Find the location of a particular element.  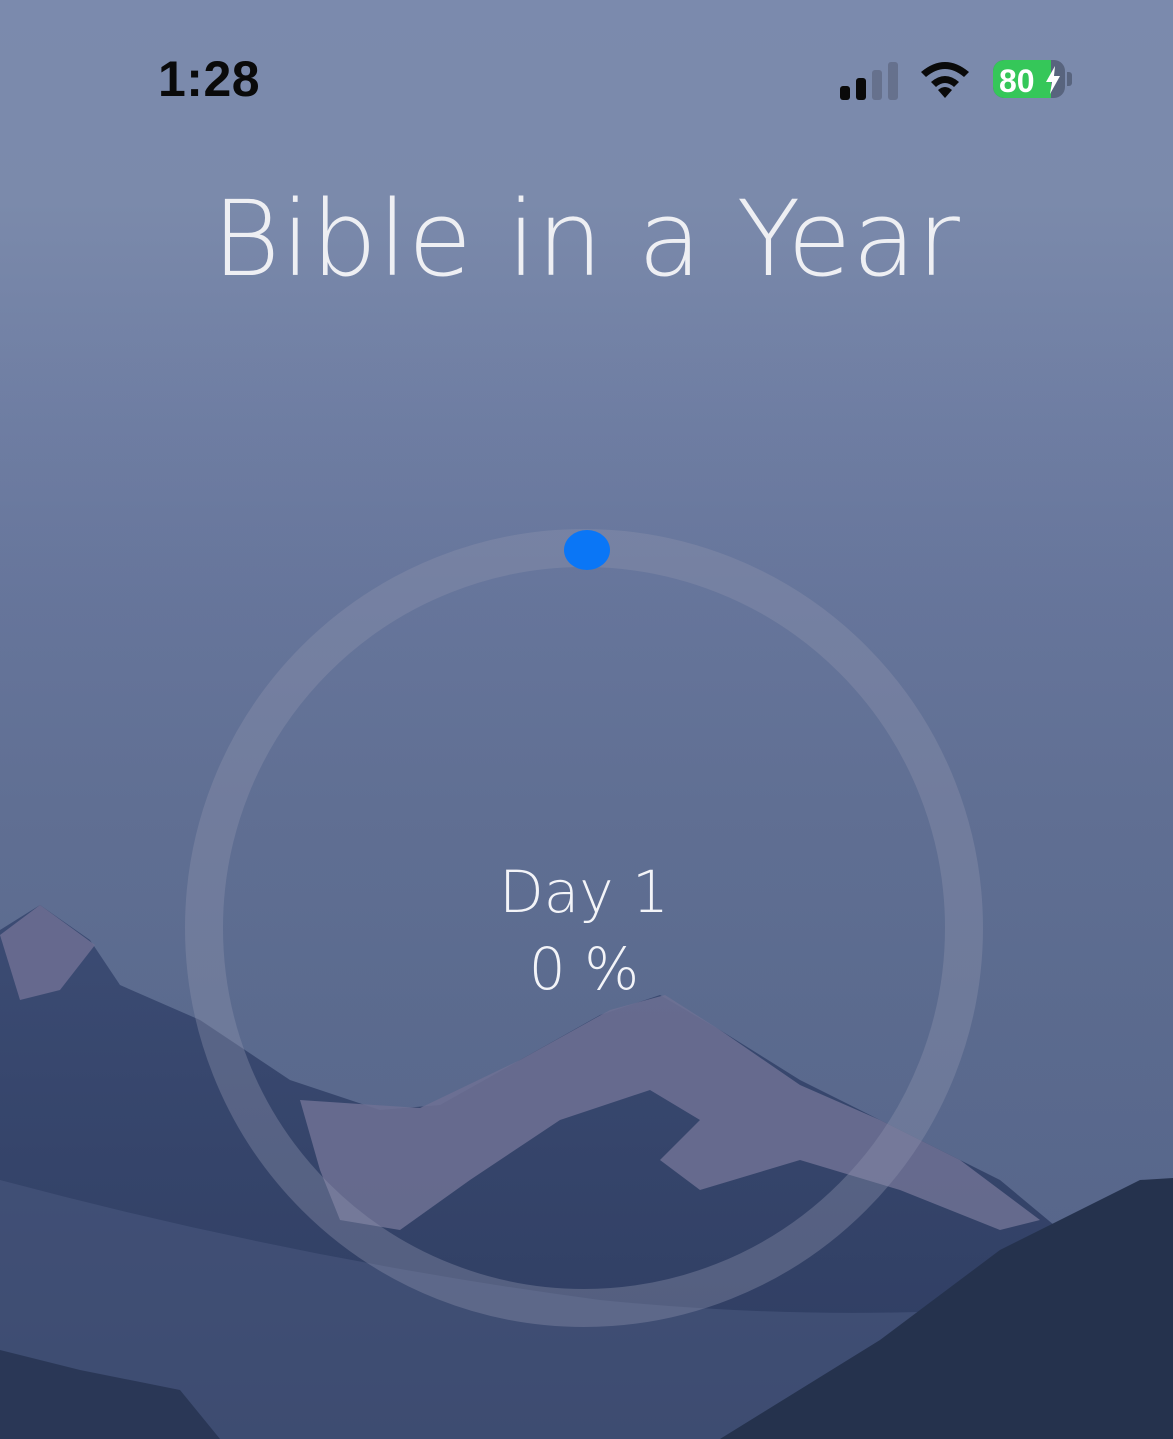

status-time: 1:28 is located at coordinates (209, 79).